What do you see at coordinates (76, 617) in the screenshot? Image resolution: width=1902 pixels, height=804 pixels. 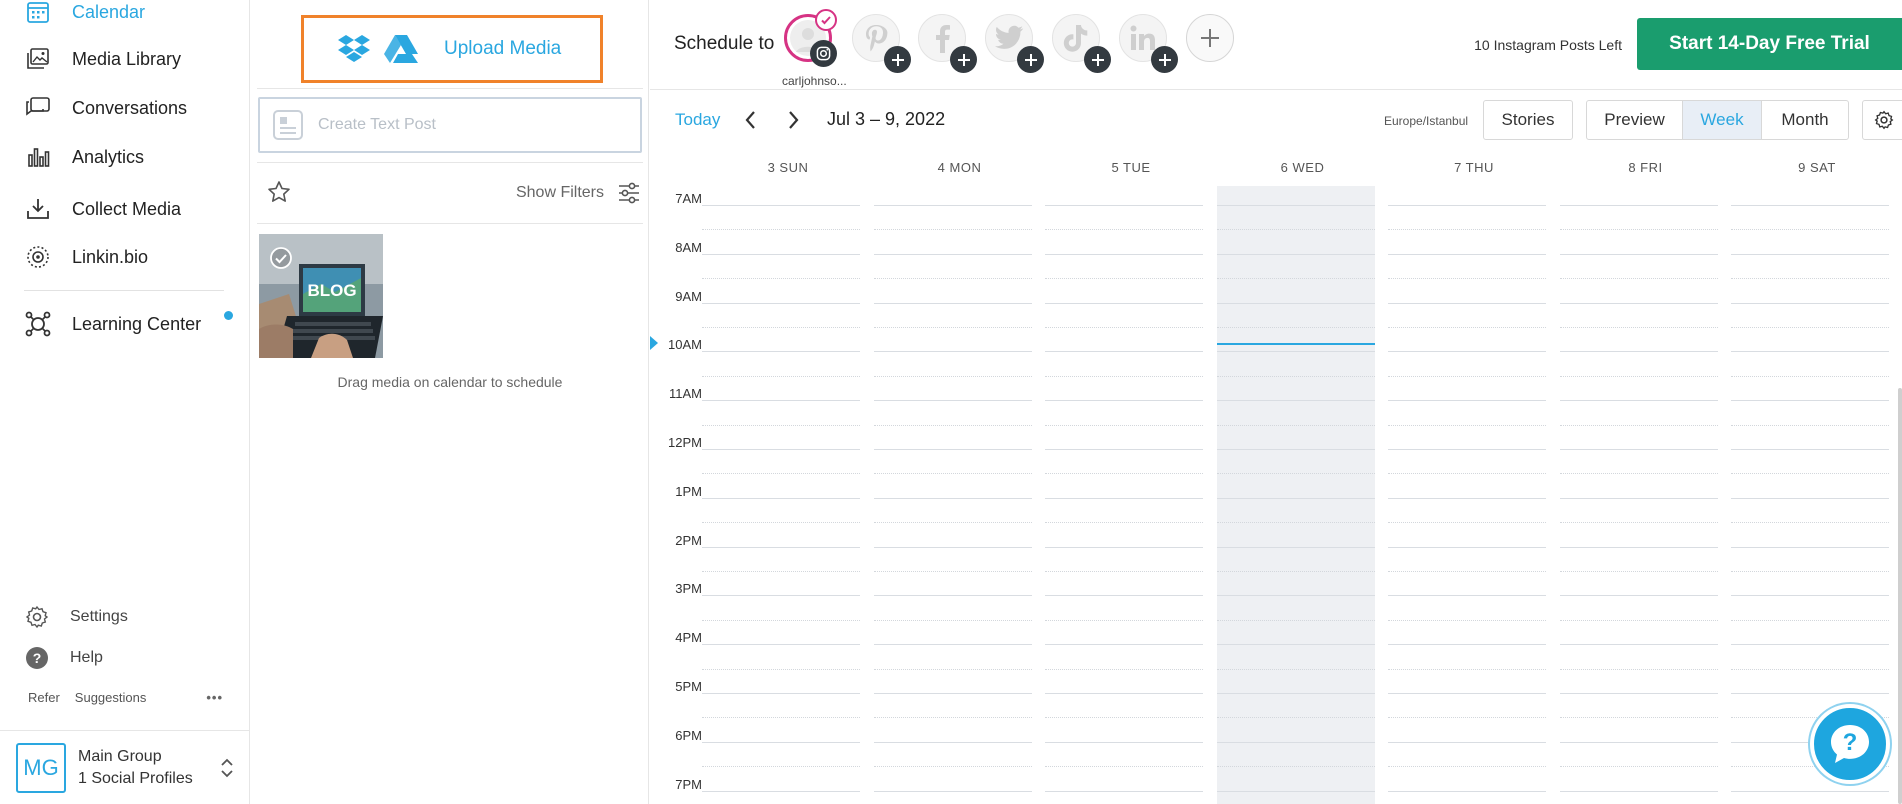 I see `sidebar-item-settings: Settings` at bounding box center [76, 617].